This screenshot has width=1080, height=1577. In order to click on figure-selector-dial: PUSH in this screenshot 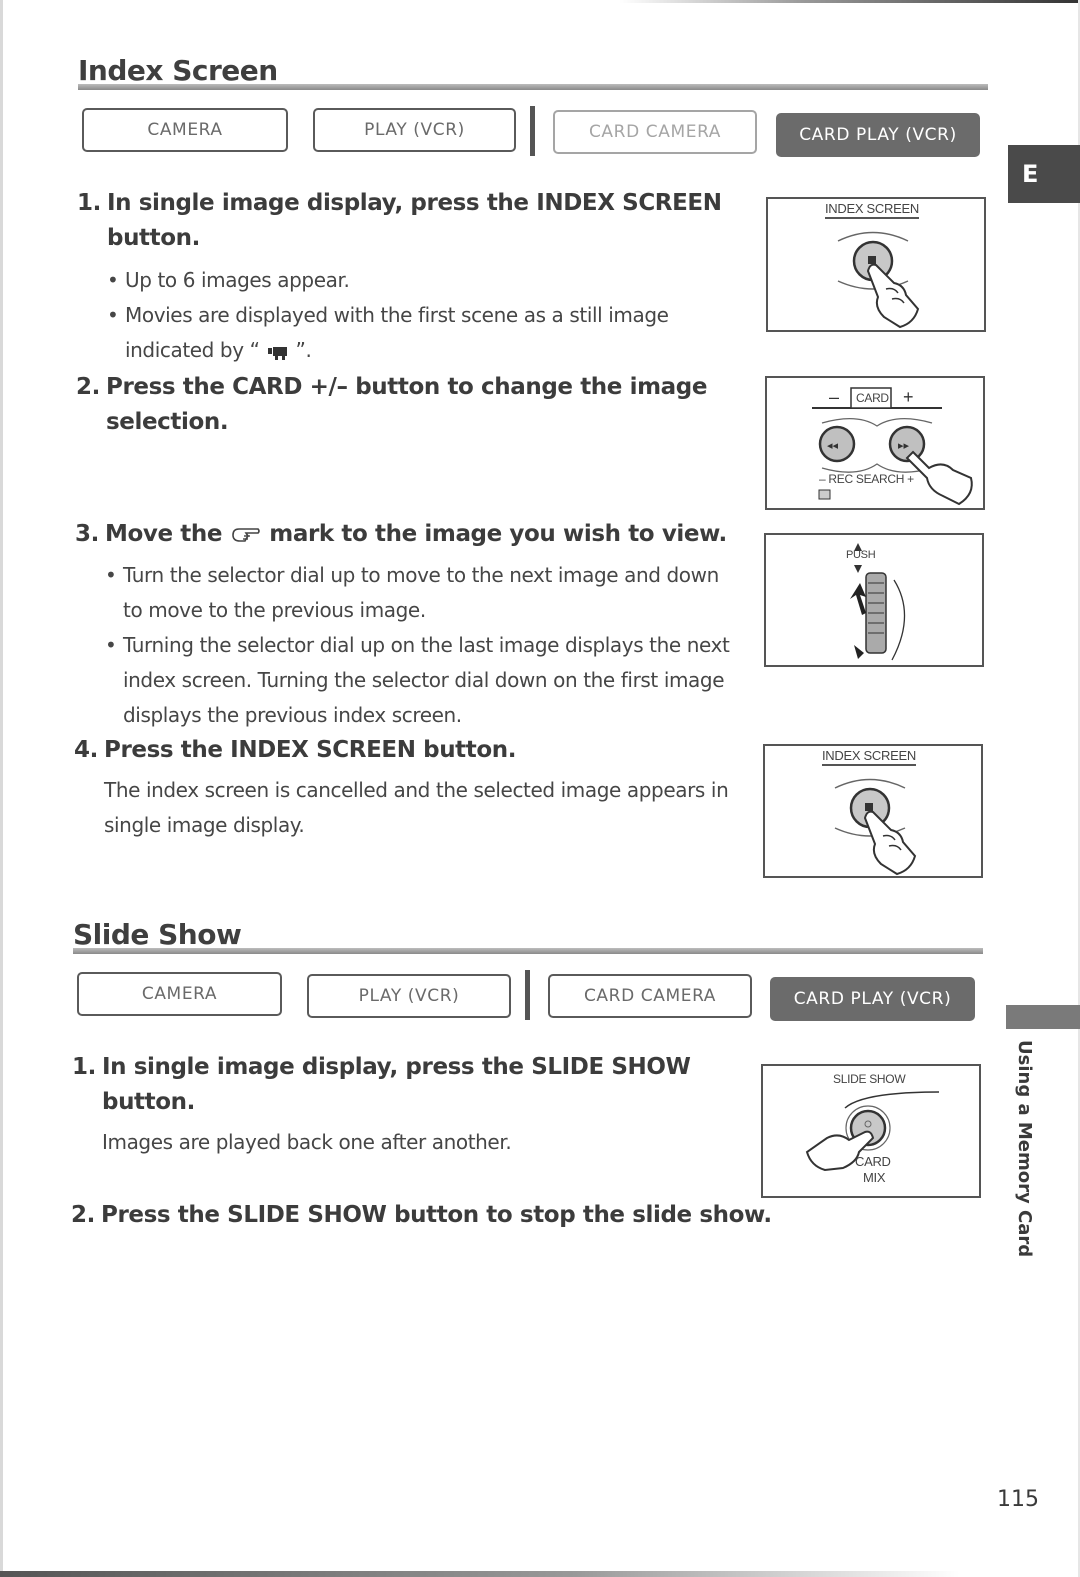, I will do `click(874, 600)`.